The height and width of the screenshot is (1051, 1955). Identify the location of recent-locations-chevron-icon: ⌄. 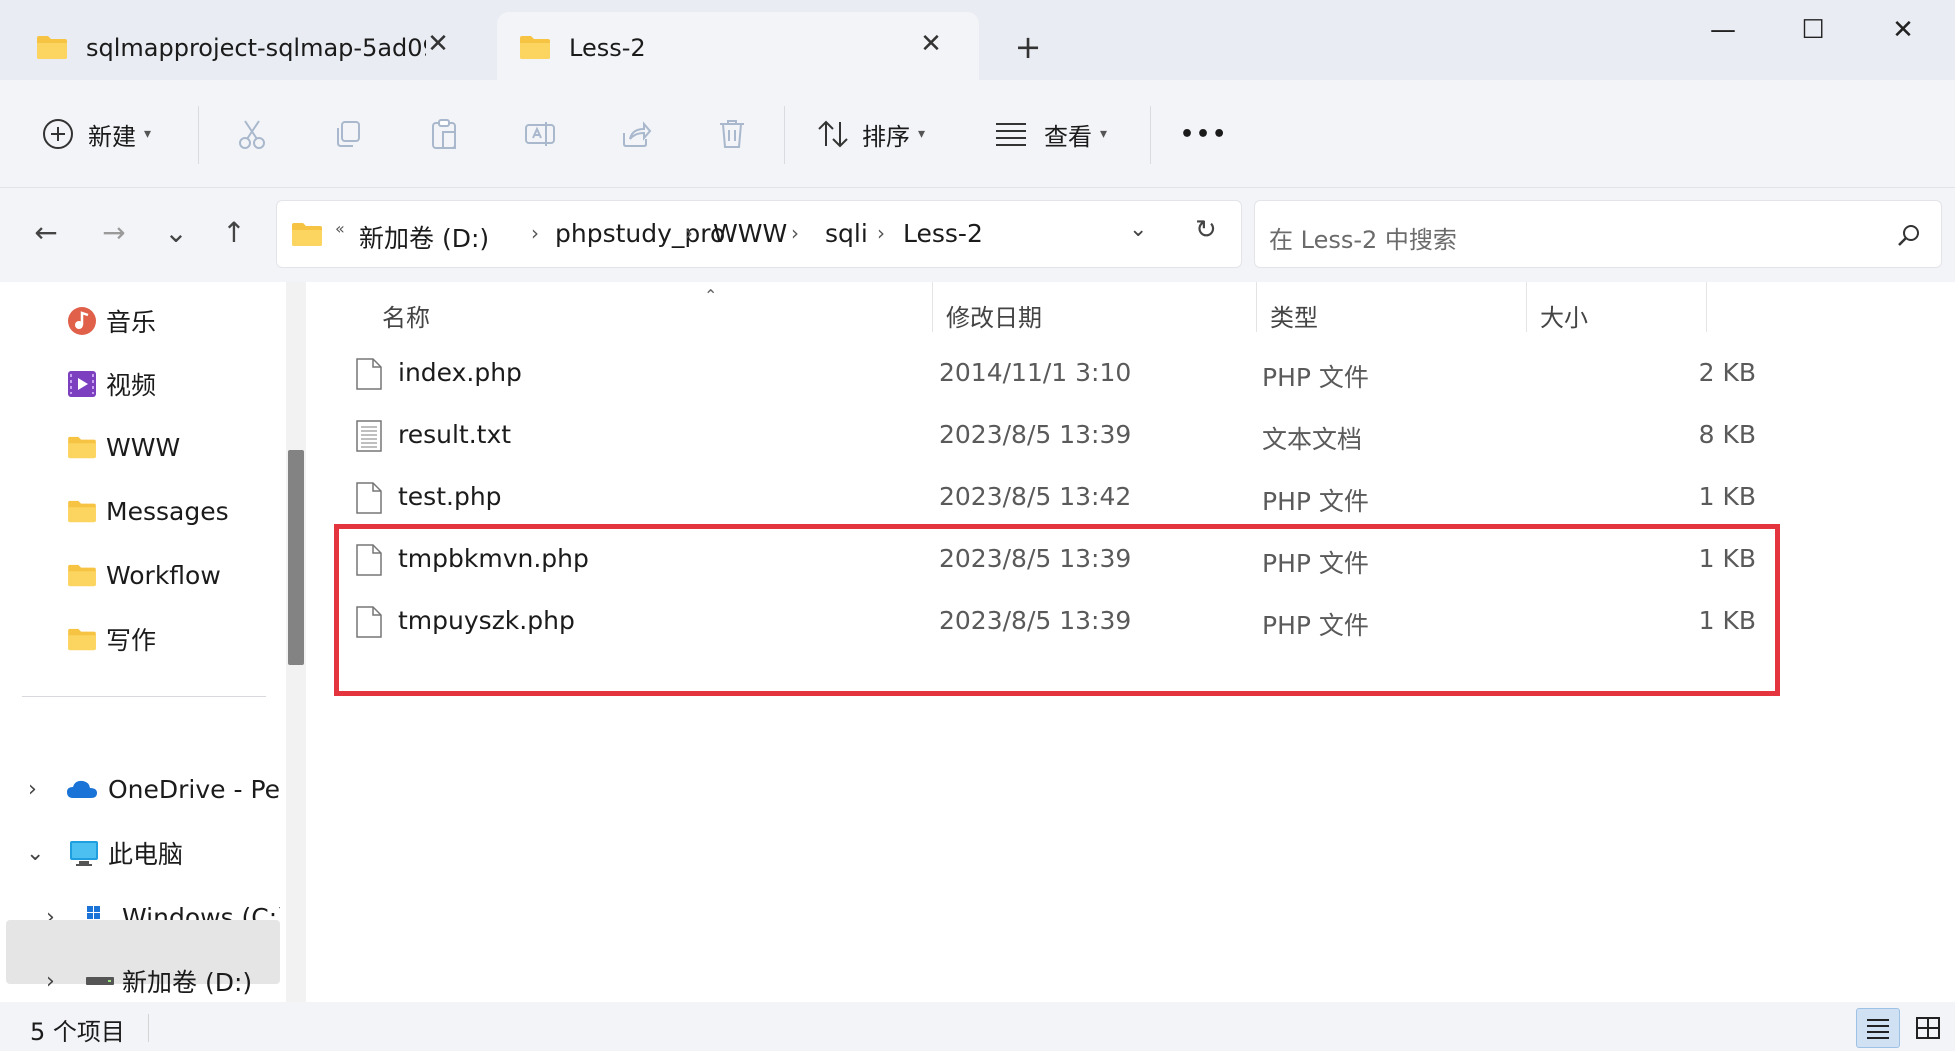
(176, 232).